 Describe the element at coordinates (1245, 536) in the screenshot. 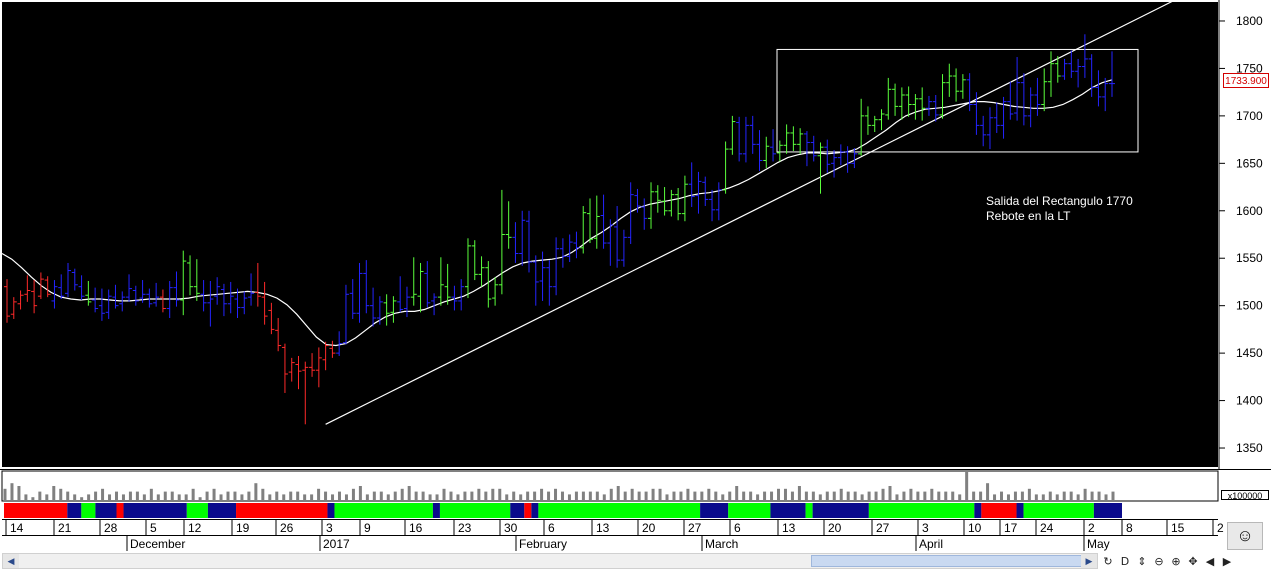

I see `smiley-icon: ☺` at that location.